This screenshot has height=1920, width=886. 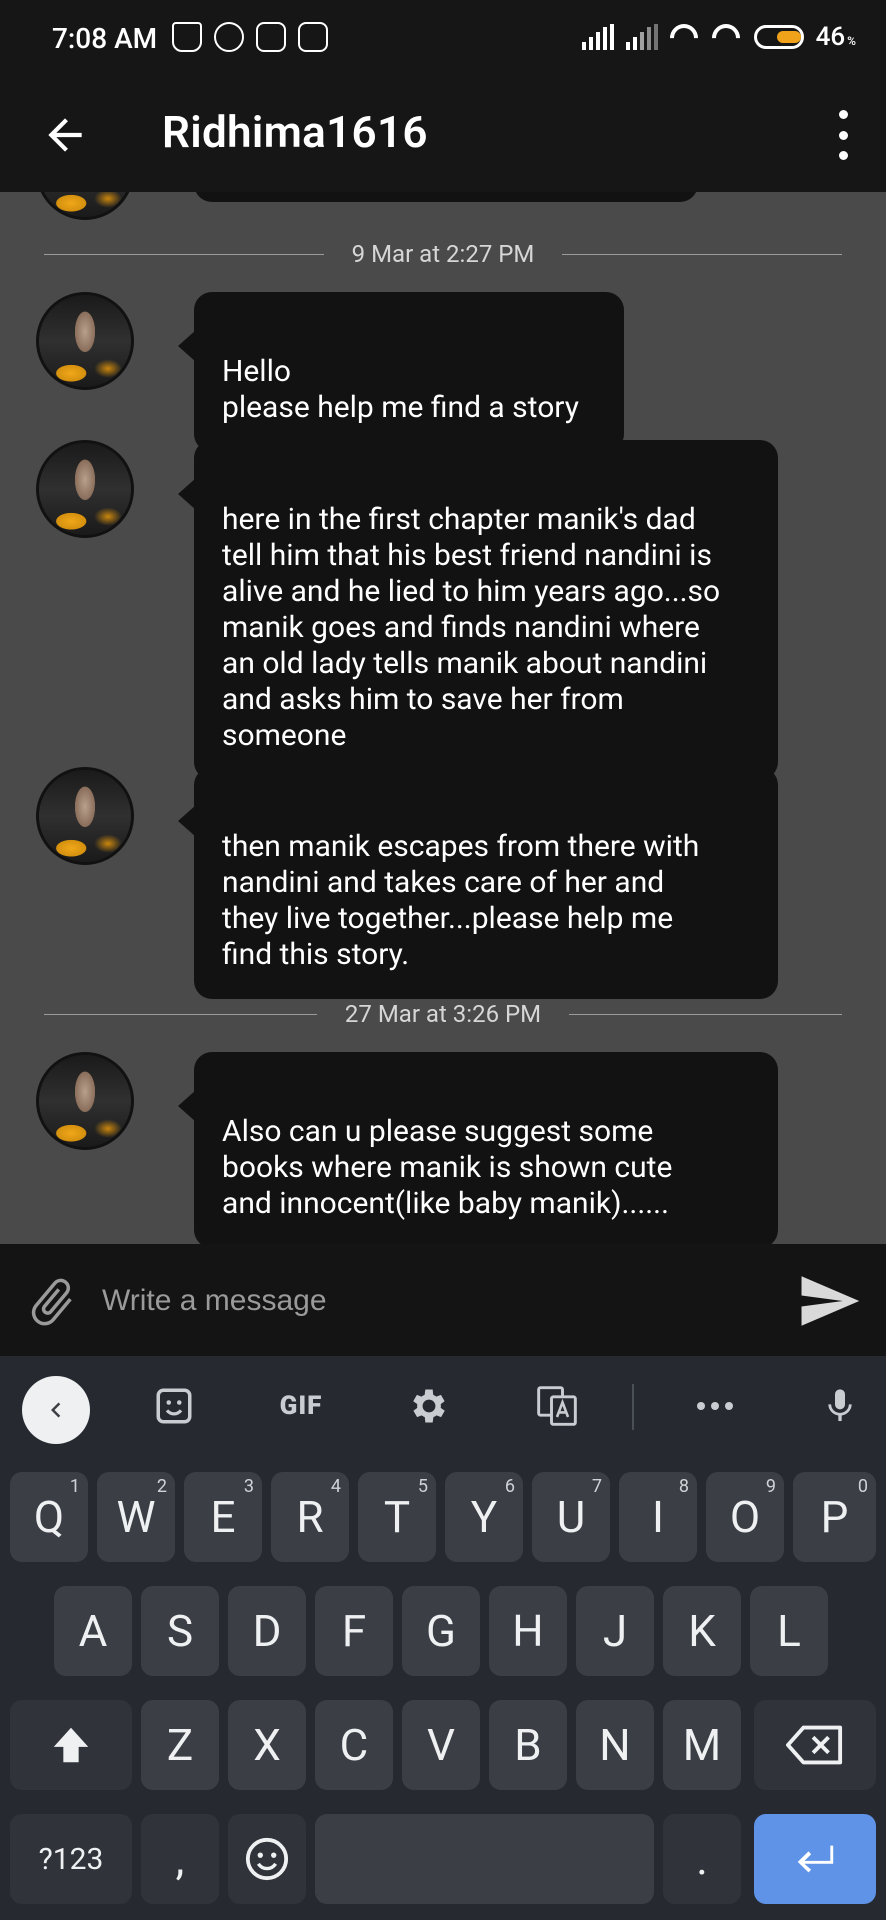 What do you see at coordinates (267, 1745) in the screenshot?
I see `key-x: X` at bounding box center [267, 1745].